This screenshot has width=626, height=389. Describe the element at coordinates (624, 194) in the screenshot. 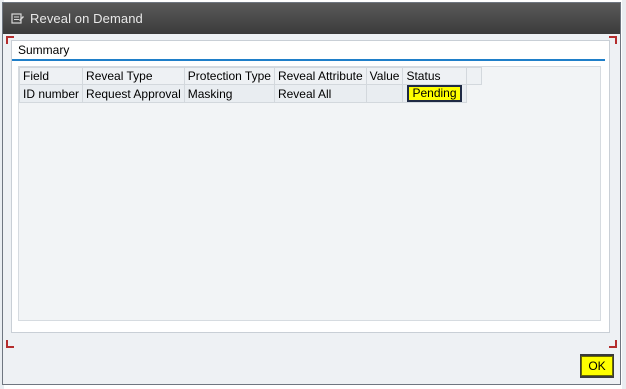

I see `background-app-right` at that location.